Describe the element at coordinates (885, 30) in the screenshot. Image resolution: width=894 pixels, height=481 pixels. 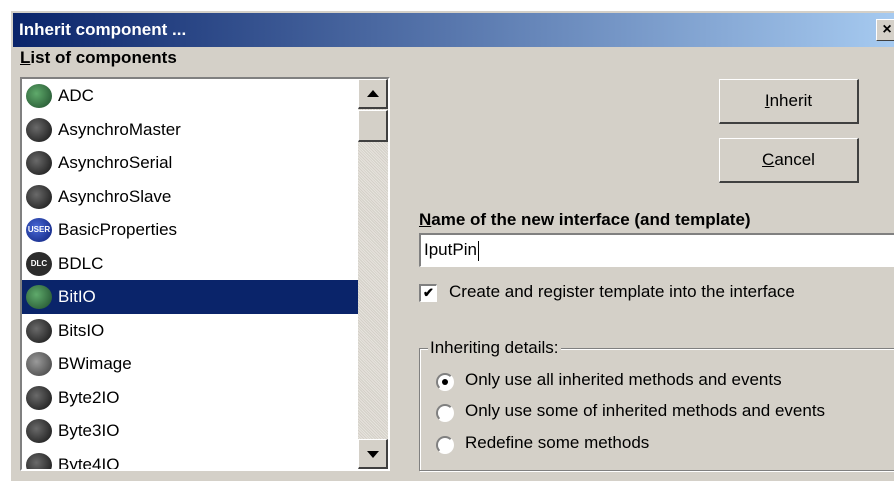
I see `close-button: ×` at that location.